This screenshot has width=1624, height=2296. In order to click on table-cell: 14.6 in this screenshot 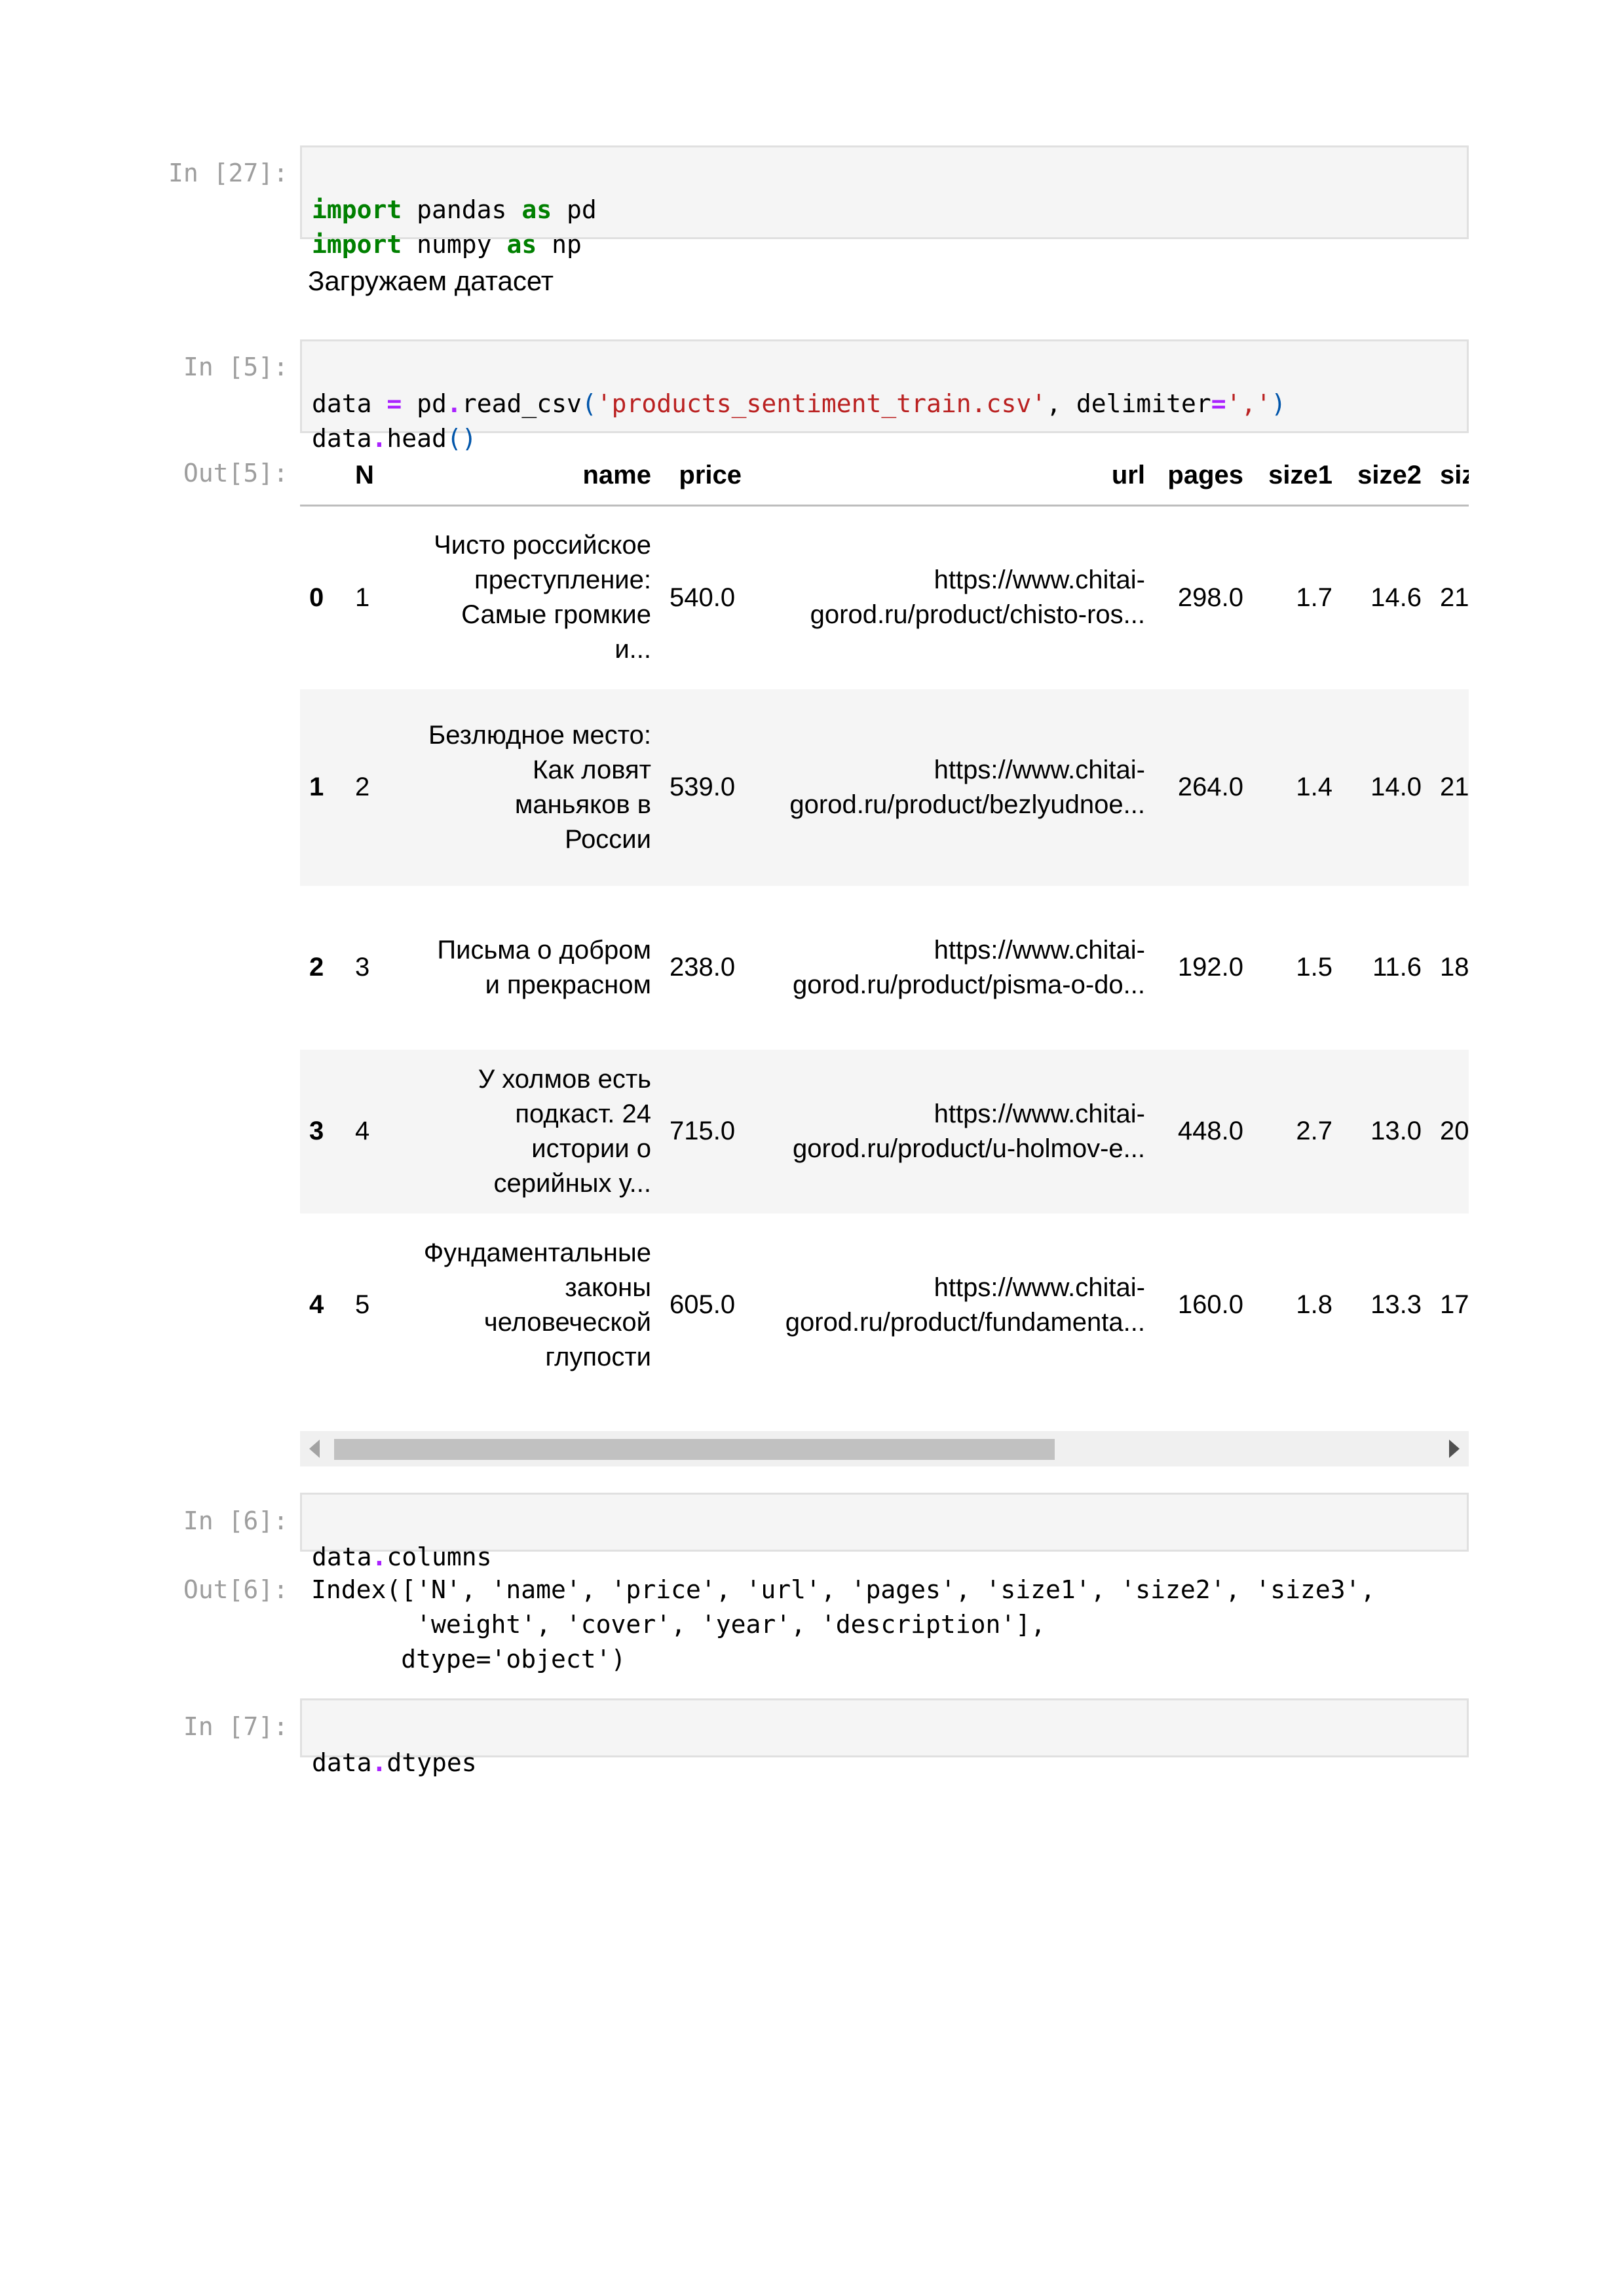, I will do `click(1396, 597)`.